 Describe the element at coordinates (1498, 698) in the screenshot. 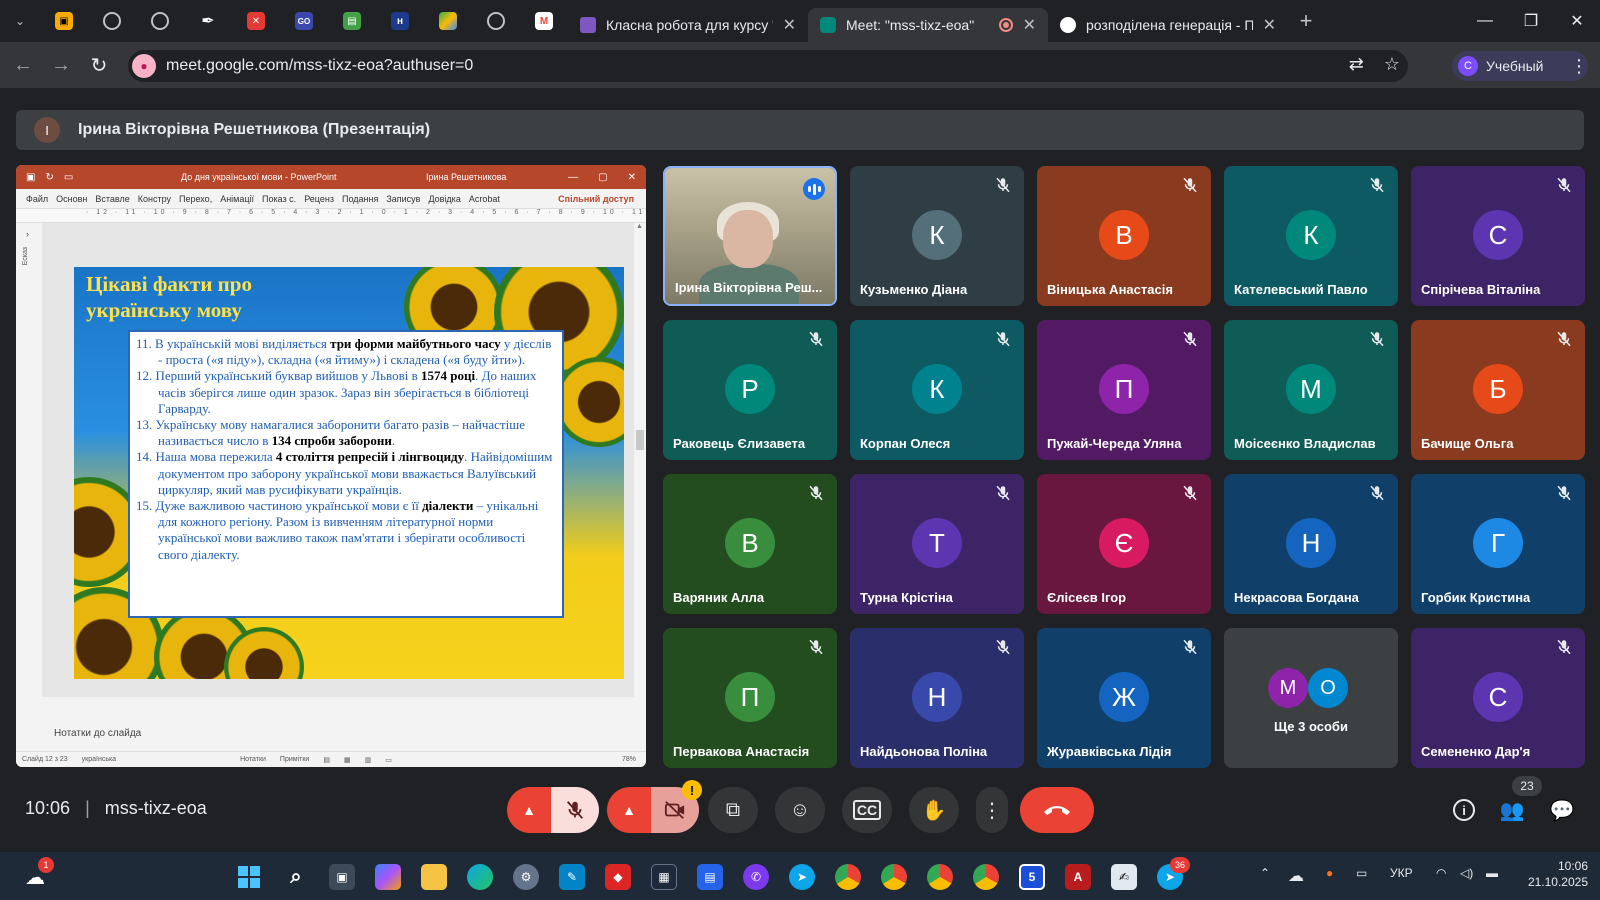

I see `participant-tile: С Семененко Дар'я` at that location.